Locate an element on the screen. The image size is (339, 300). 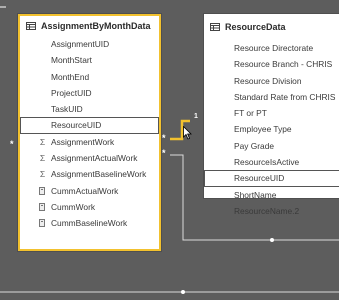
field-label: CummBaselineWork is located at coordinates (89, 223).